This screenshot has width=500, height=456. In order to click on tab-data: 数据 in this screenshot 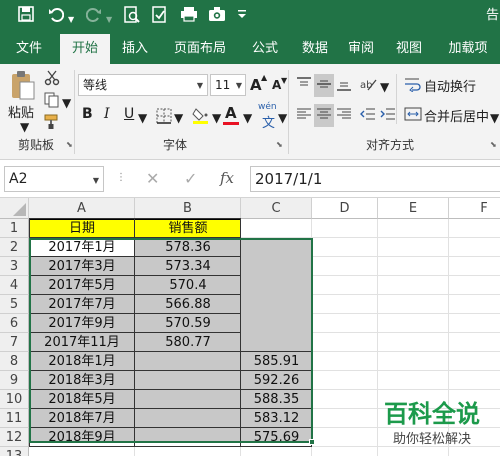, I will do `click(315, 49)`.